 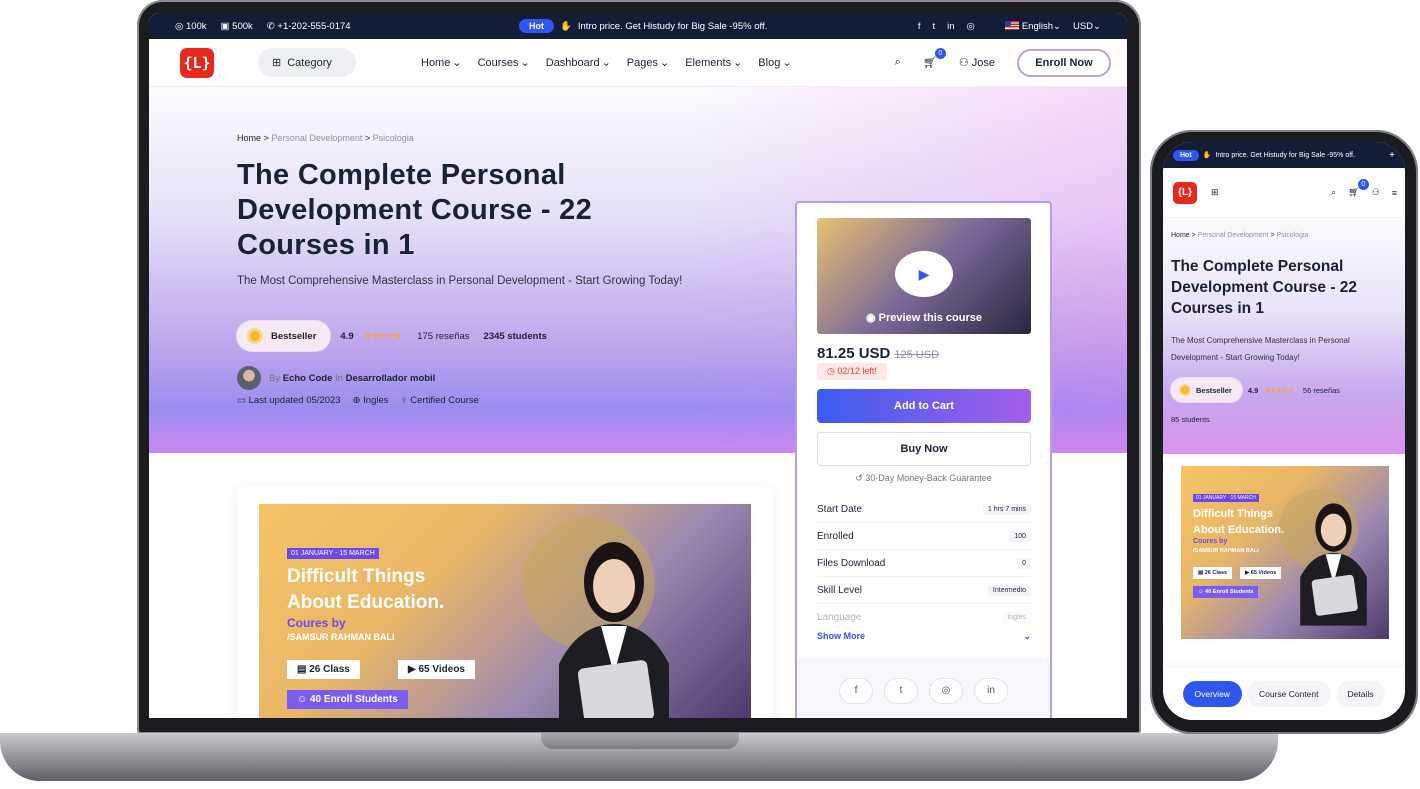 I want to click on detail-row: Start Date 1 hrs 7 mins, so click(x=924, y=509).